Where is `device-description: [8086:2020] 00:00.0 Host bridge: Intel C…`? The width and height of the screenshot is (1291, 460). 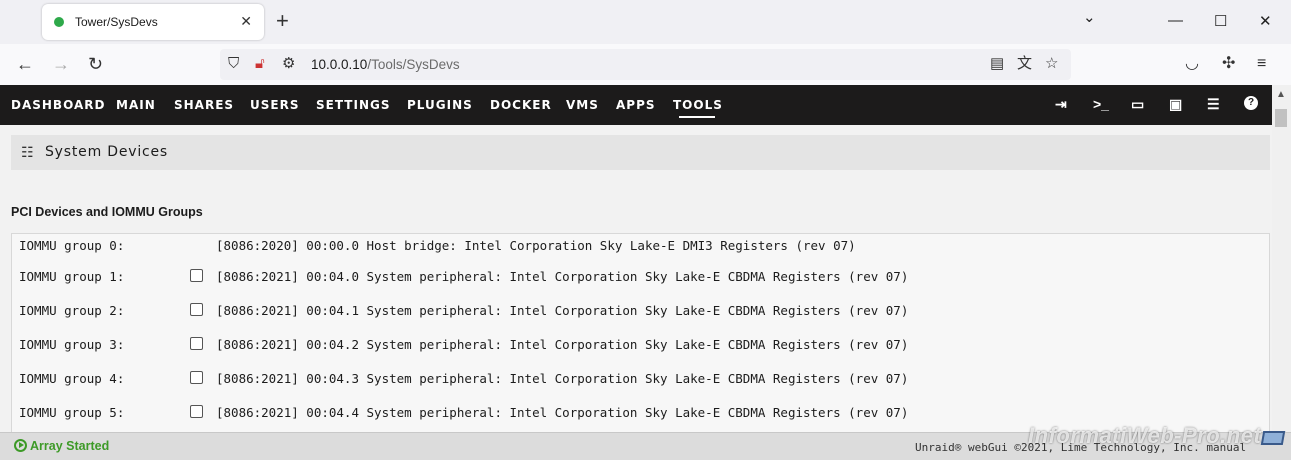
device-description: [8086:2020] 00:00.0 Host bridge: Intel C… is located at coordinates (536, 245).